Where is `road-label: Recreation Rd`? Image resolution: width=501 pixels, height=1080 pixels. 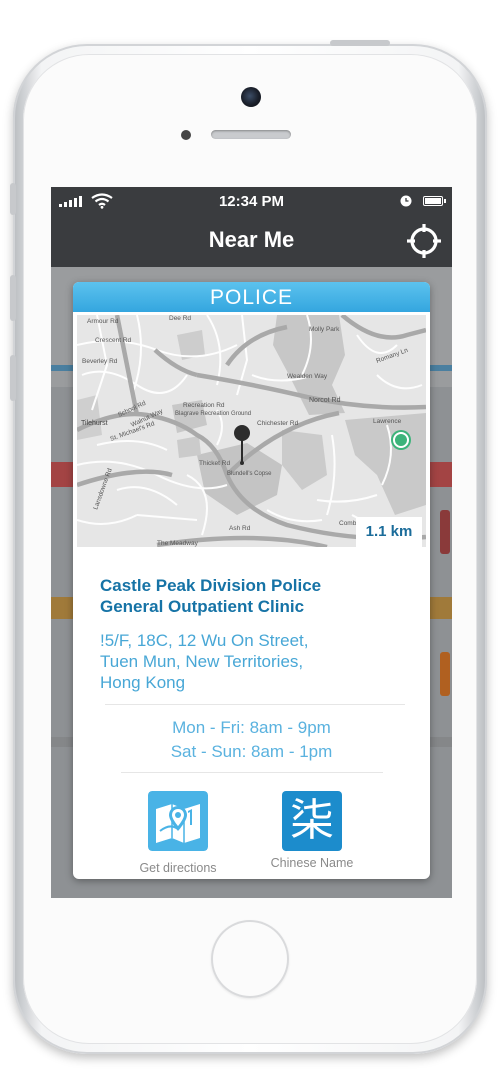 road-label: Recreation Rd is located at coordinates (204, 405).